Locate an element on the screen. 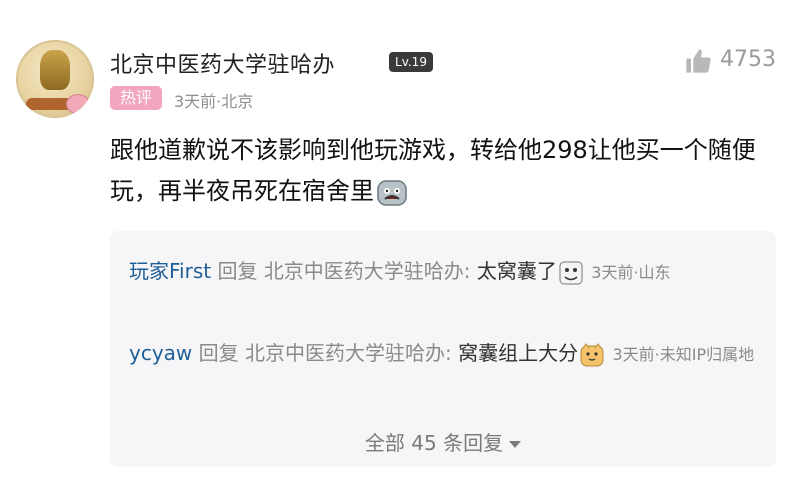  avatar-pig-icon is located at coordinates (78, 104).